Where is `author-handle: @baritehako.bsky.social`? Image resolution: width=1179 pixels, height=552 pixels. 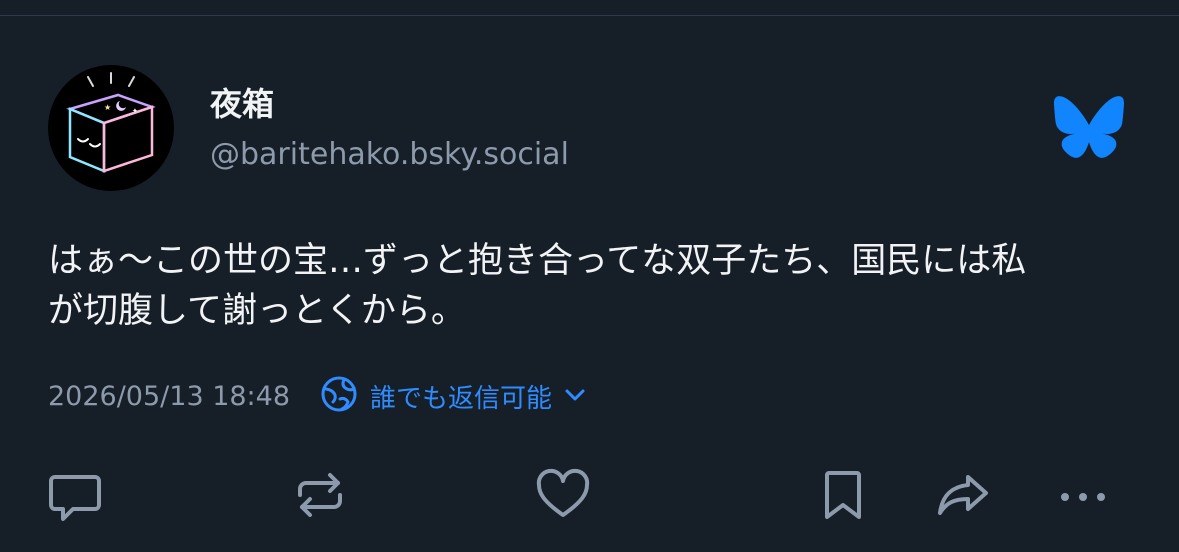 author-handle: @baritehako.bsky.social is located at coordinates (389, 155).